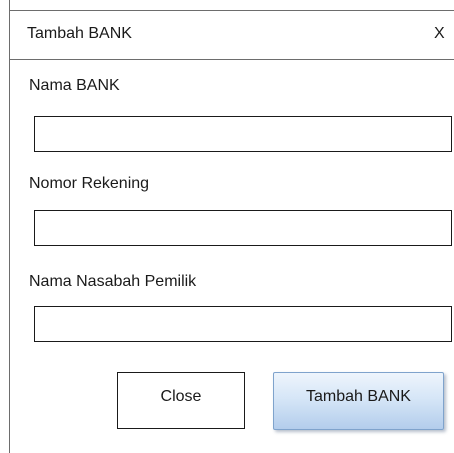 The image size is (454, 453). Describe the element at coordinates (243, 228) in the screenshot. I see `account-number-field` at that location.